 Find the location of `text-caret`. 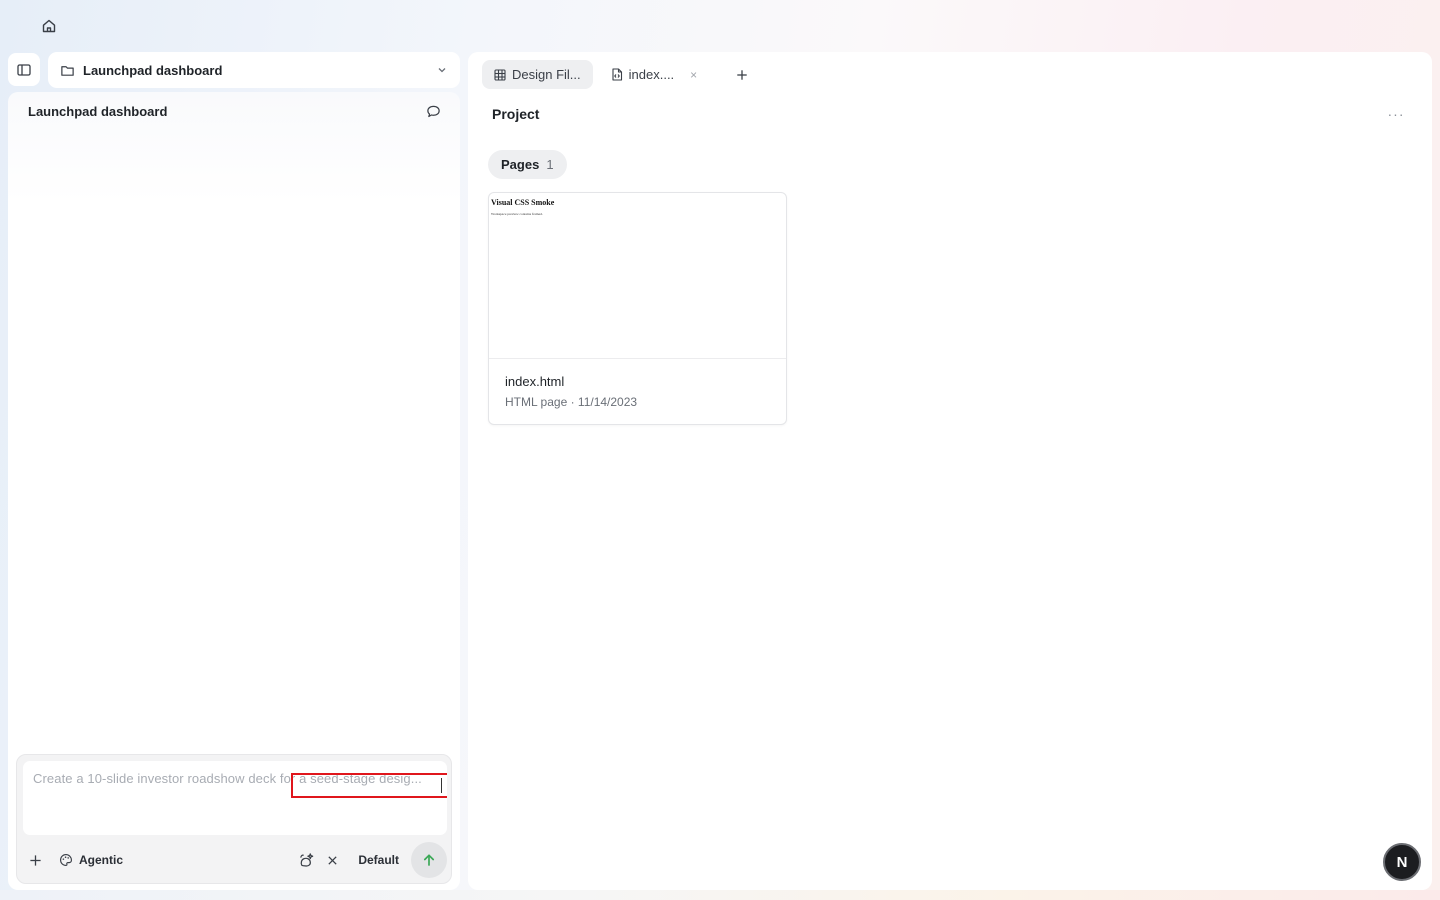

text-caret is located at coordinates (441, 785).